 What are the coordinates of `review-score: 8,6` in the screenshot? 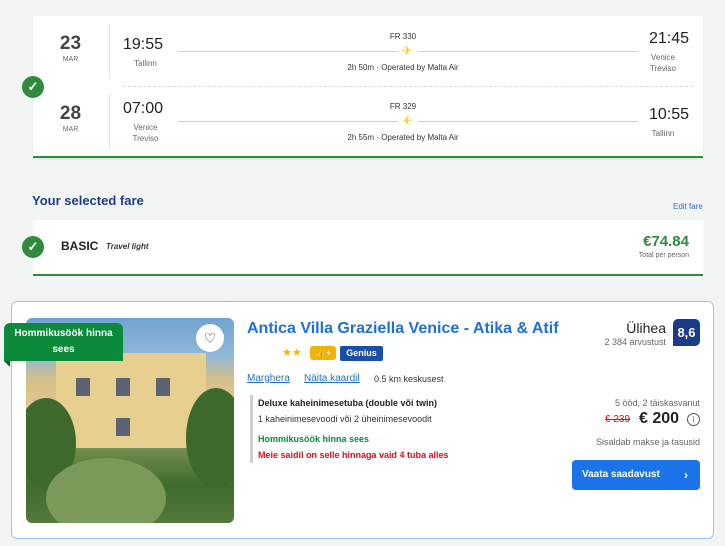 It's located at (686, 332).